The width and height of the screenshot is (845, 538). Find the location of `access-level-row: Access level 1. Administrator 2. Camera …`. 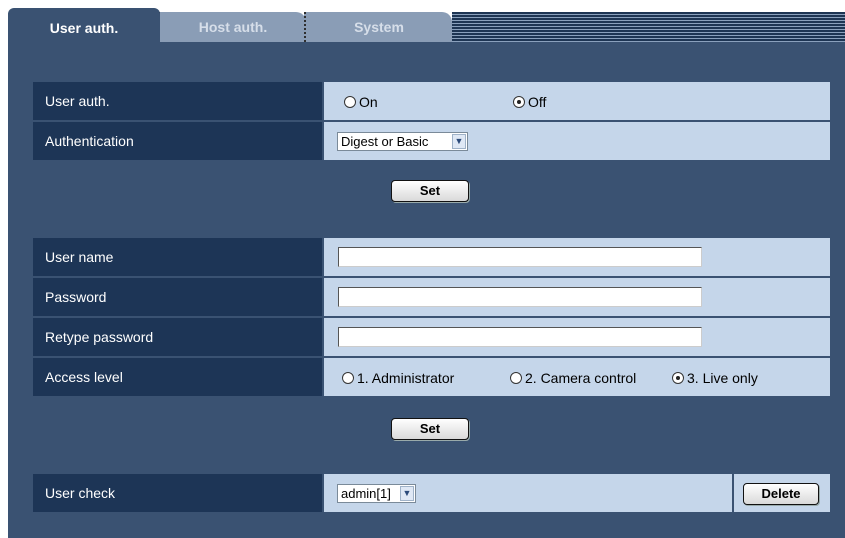

access-level-row: Access level 1. Administrator 2. Camera … is located at coordinates (431, 377).